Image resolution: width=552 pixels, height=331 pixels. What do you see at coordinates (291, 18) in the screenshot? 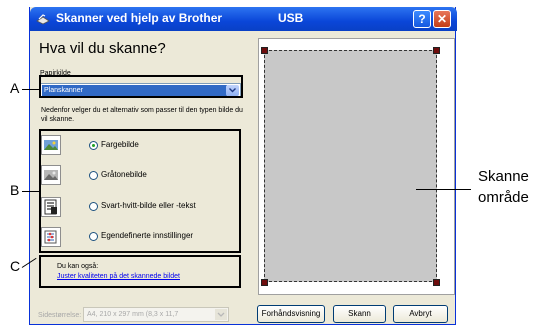
I see `window-subtitle: USB` at bounding box center [291, 18].